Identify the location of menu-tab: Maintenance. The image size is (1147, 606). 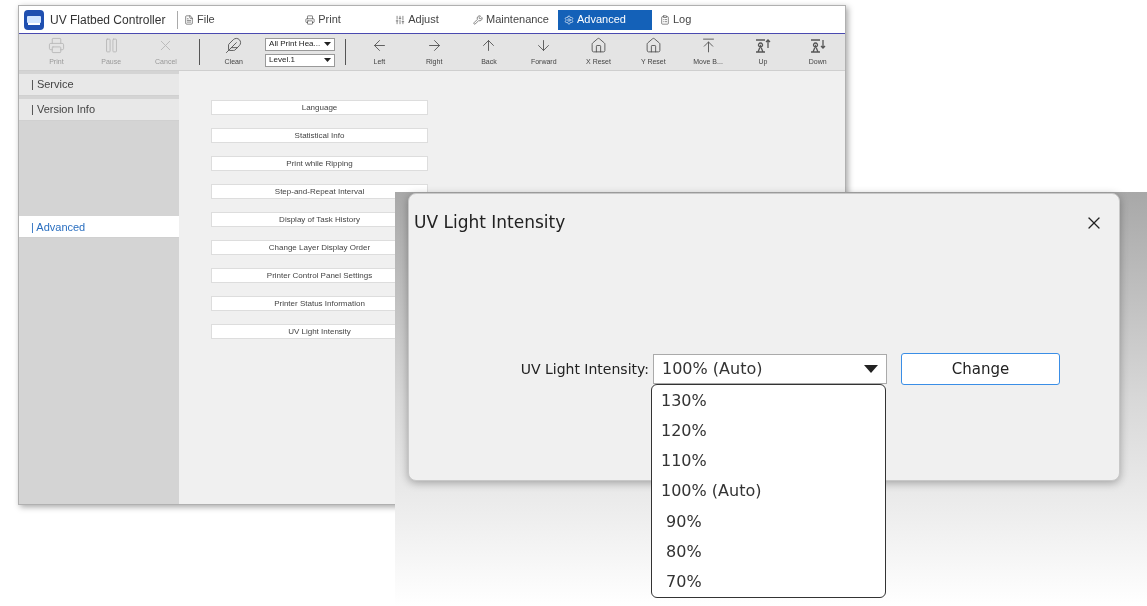
(511, 19).